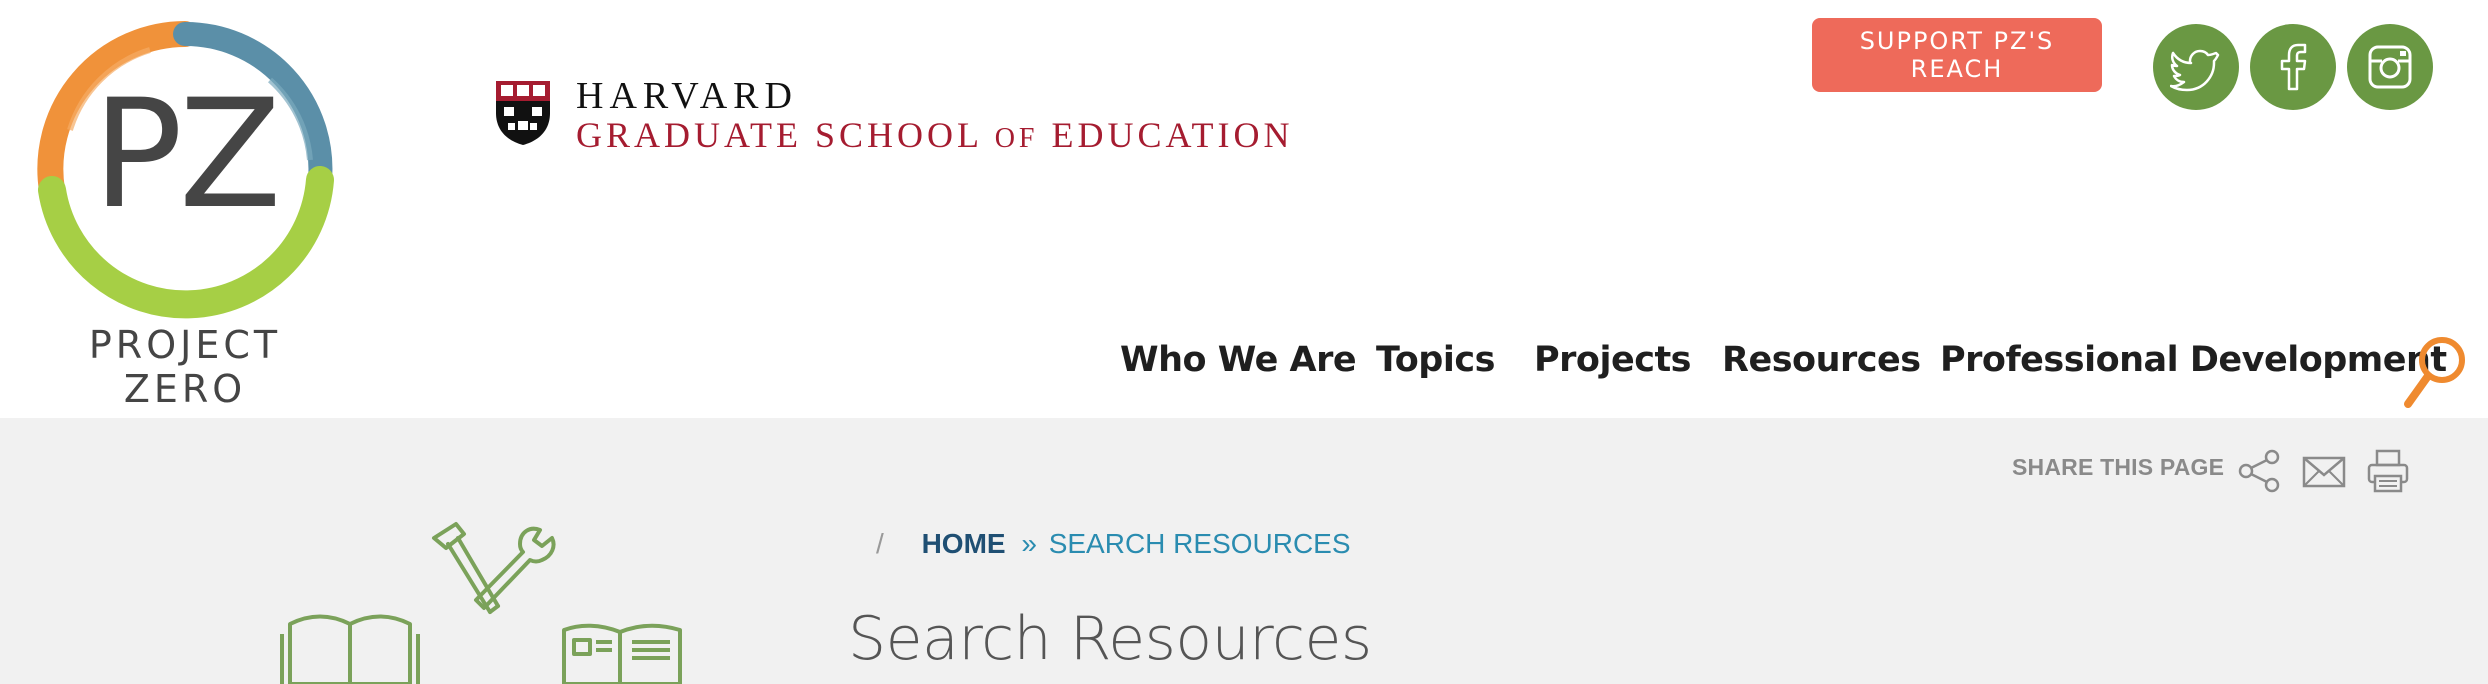 The height and width of the screenshot is (684, 2488). Describe the element at coordinates (1821, 360) in the screenshot. I see `nav-resources: Resources` at that location.